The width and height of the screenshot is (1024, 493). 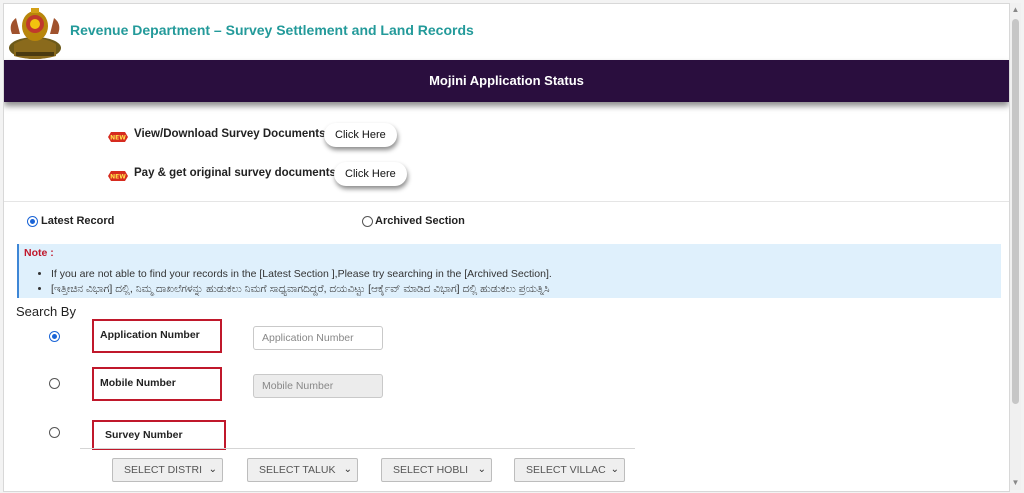 What do you see at coordinates (1015, 10) in the screenshot?
I see `scroll-up-icon: ▲` at bounding box center [1015, 10].